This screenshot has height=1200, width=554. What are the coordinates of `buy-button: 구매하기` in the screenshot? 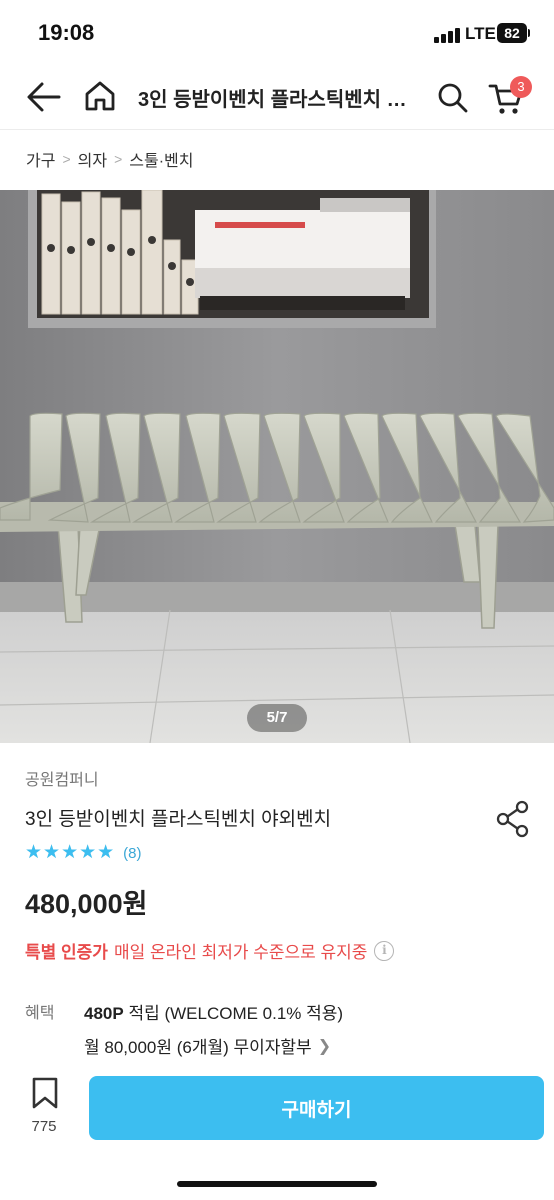 It's located at (316, 1108).